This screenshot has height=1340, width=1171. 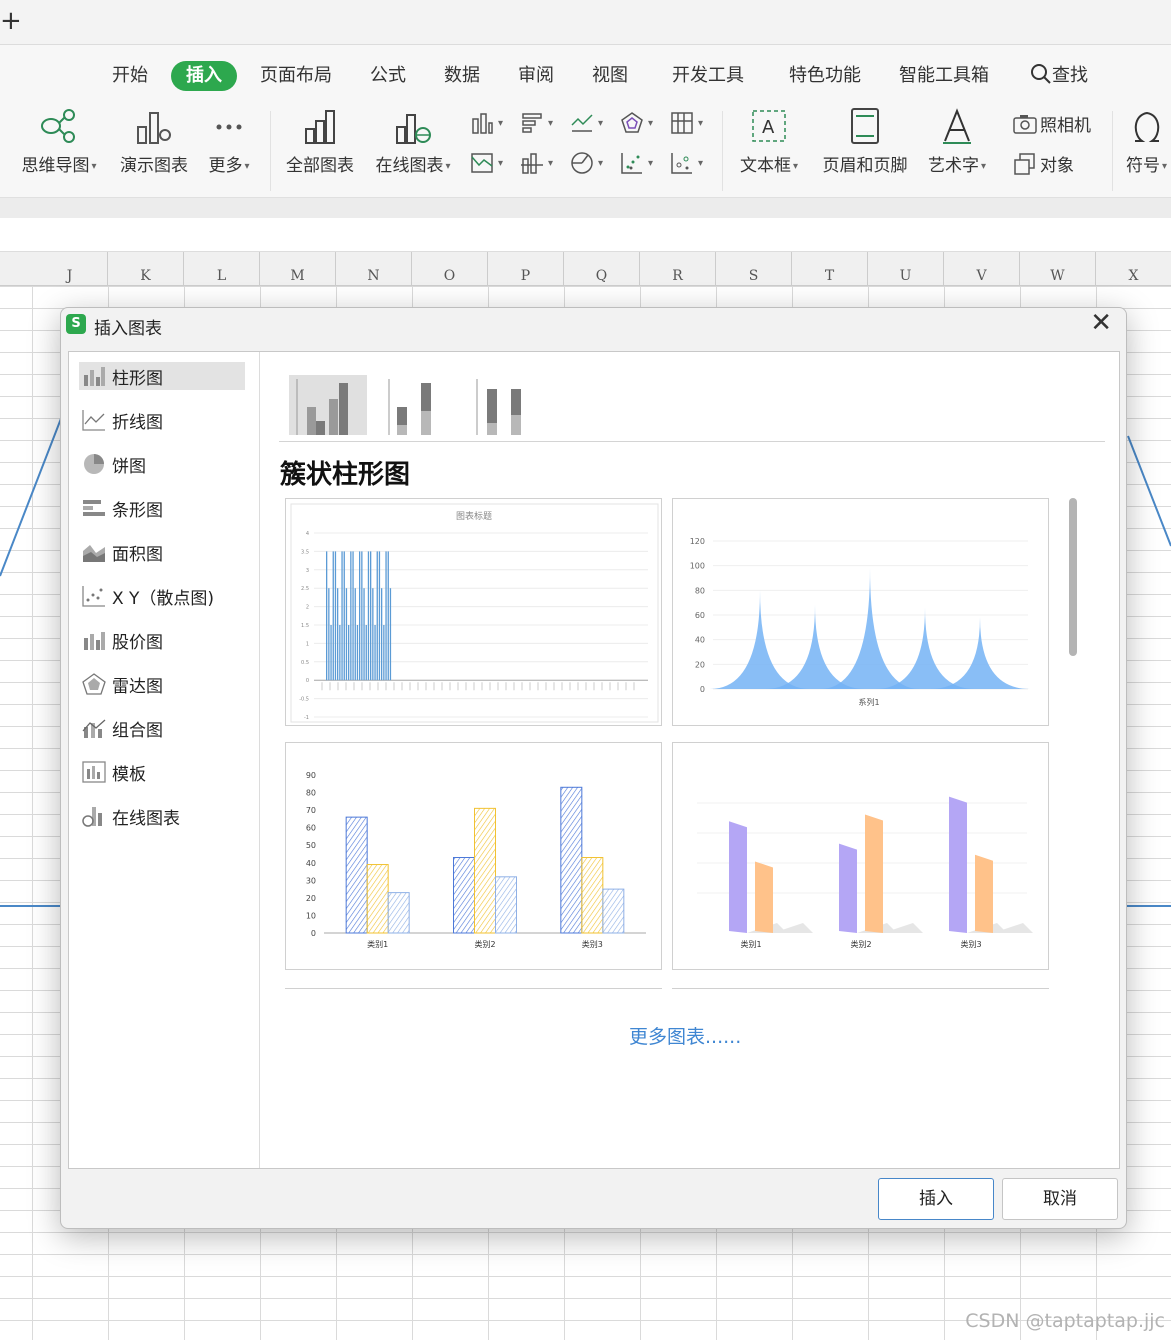 I want to click on column-header: J, so click(x=70, y=269).